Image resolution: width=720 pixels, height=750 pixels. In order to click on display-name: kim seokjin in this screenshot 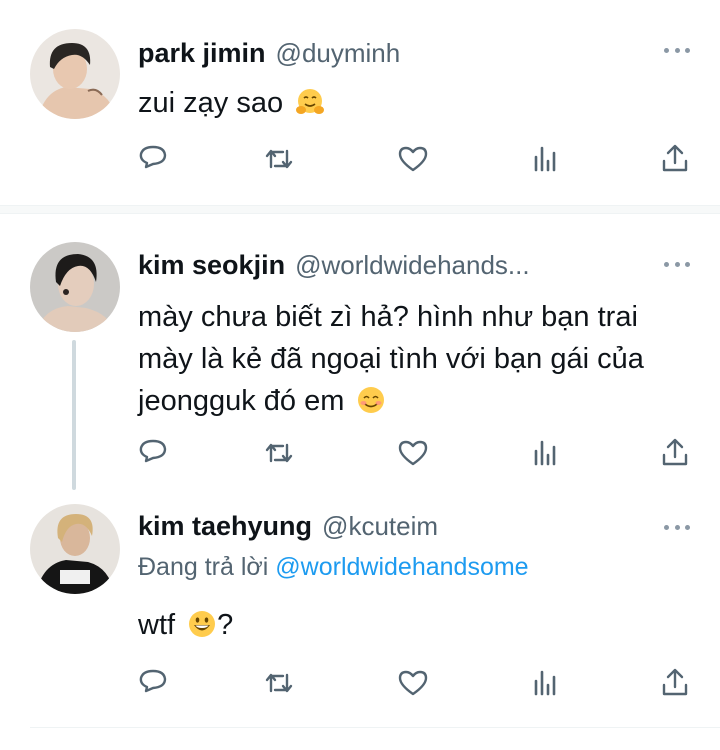, I will do `click(211, 265)`.